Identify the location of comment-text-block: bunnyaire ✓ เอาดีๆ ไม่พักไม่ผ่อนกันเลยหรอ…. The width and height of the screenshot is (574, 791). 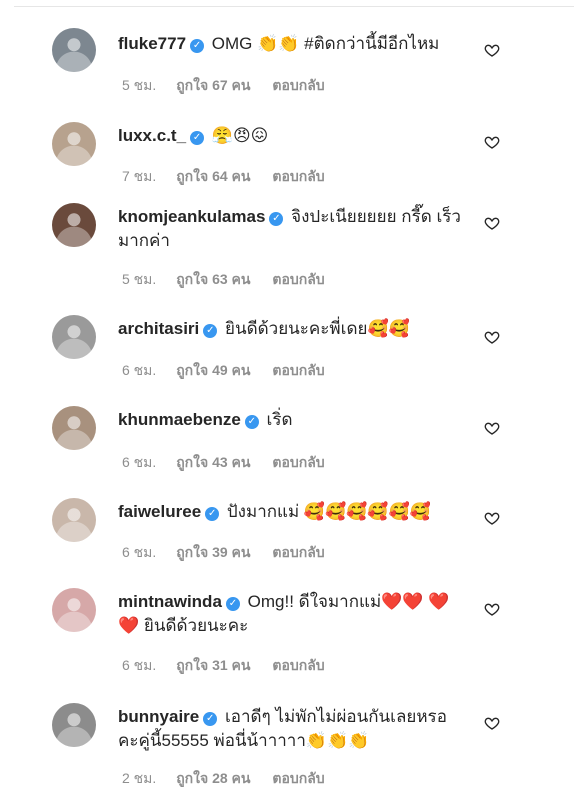
(293, 729).